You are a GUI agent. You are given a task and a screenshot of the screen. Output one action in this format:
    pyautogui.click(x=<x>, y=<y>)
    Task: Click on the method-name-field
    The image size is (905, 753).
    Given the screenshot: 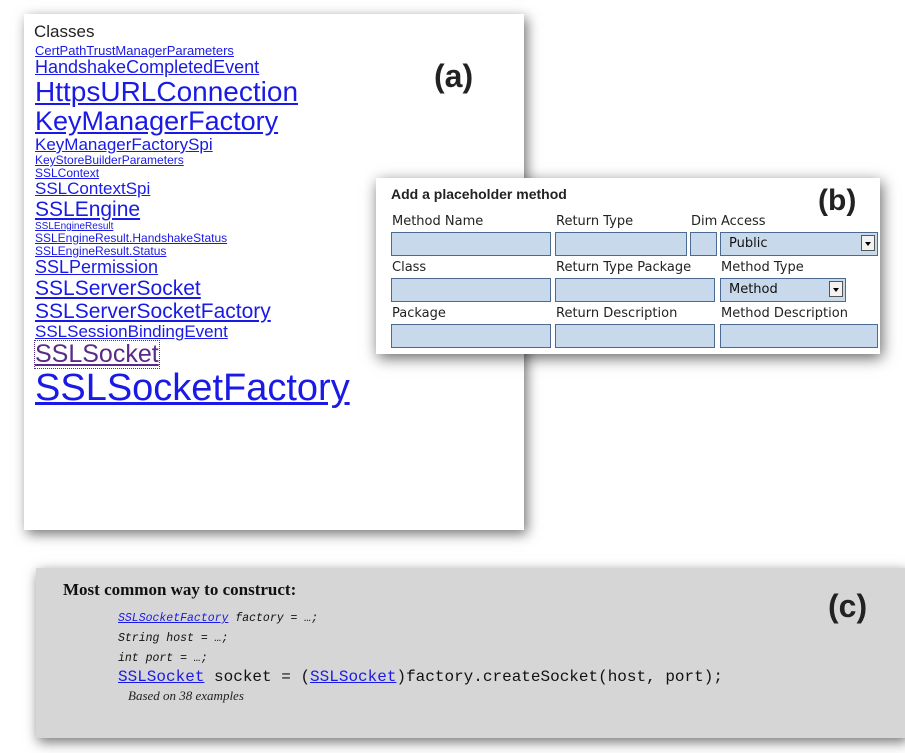 What is the action you would take?
    pyautogui.click(x=471, y=244)
    